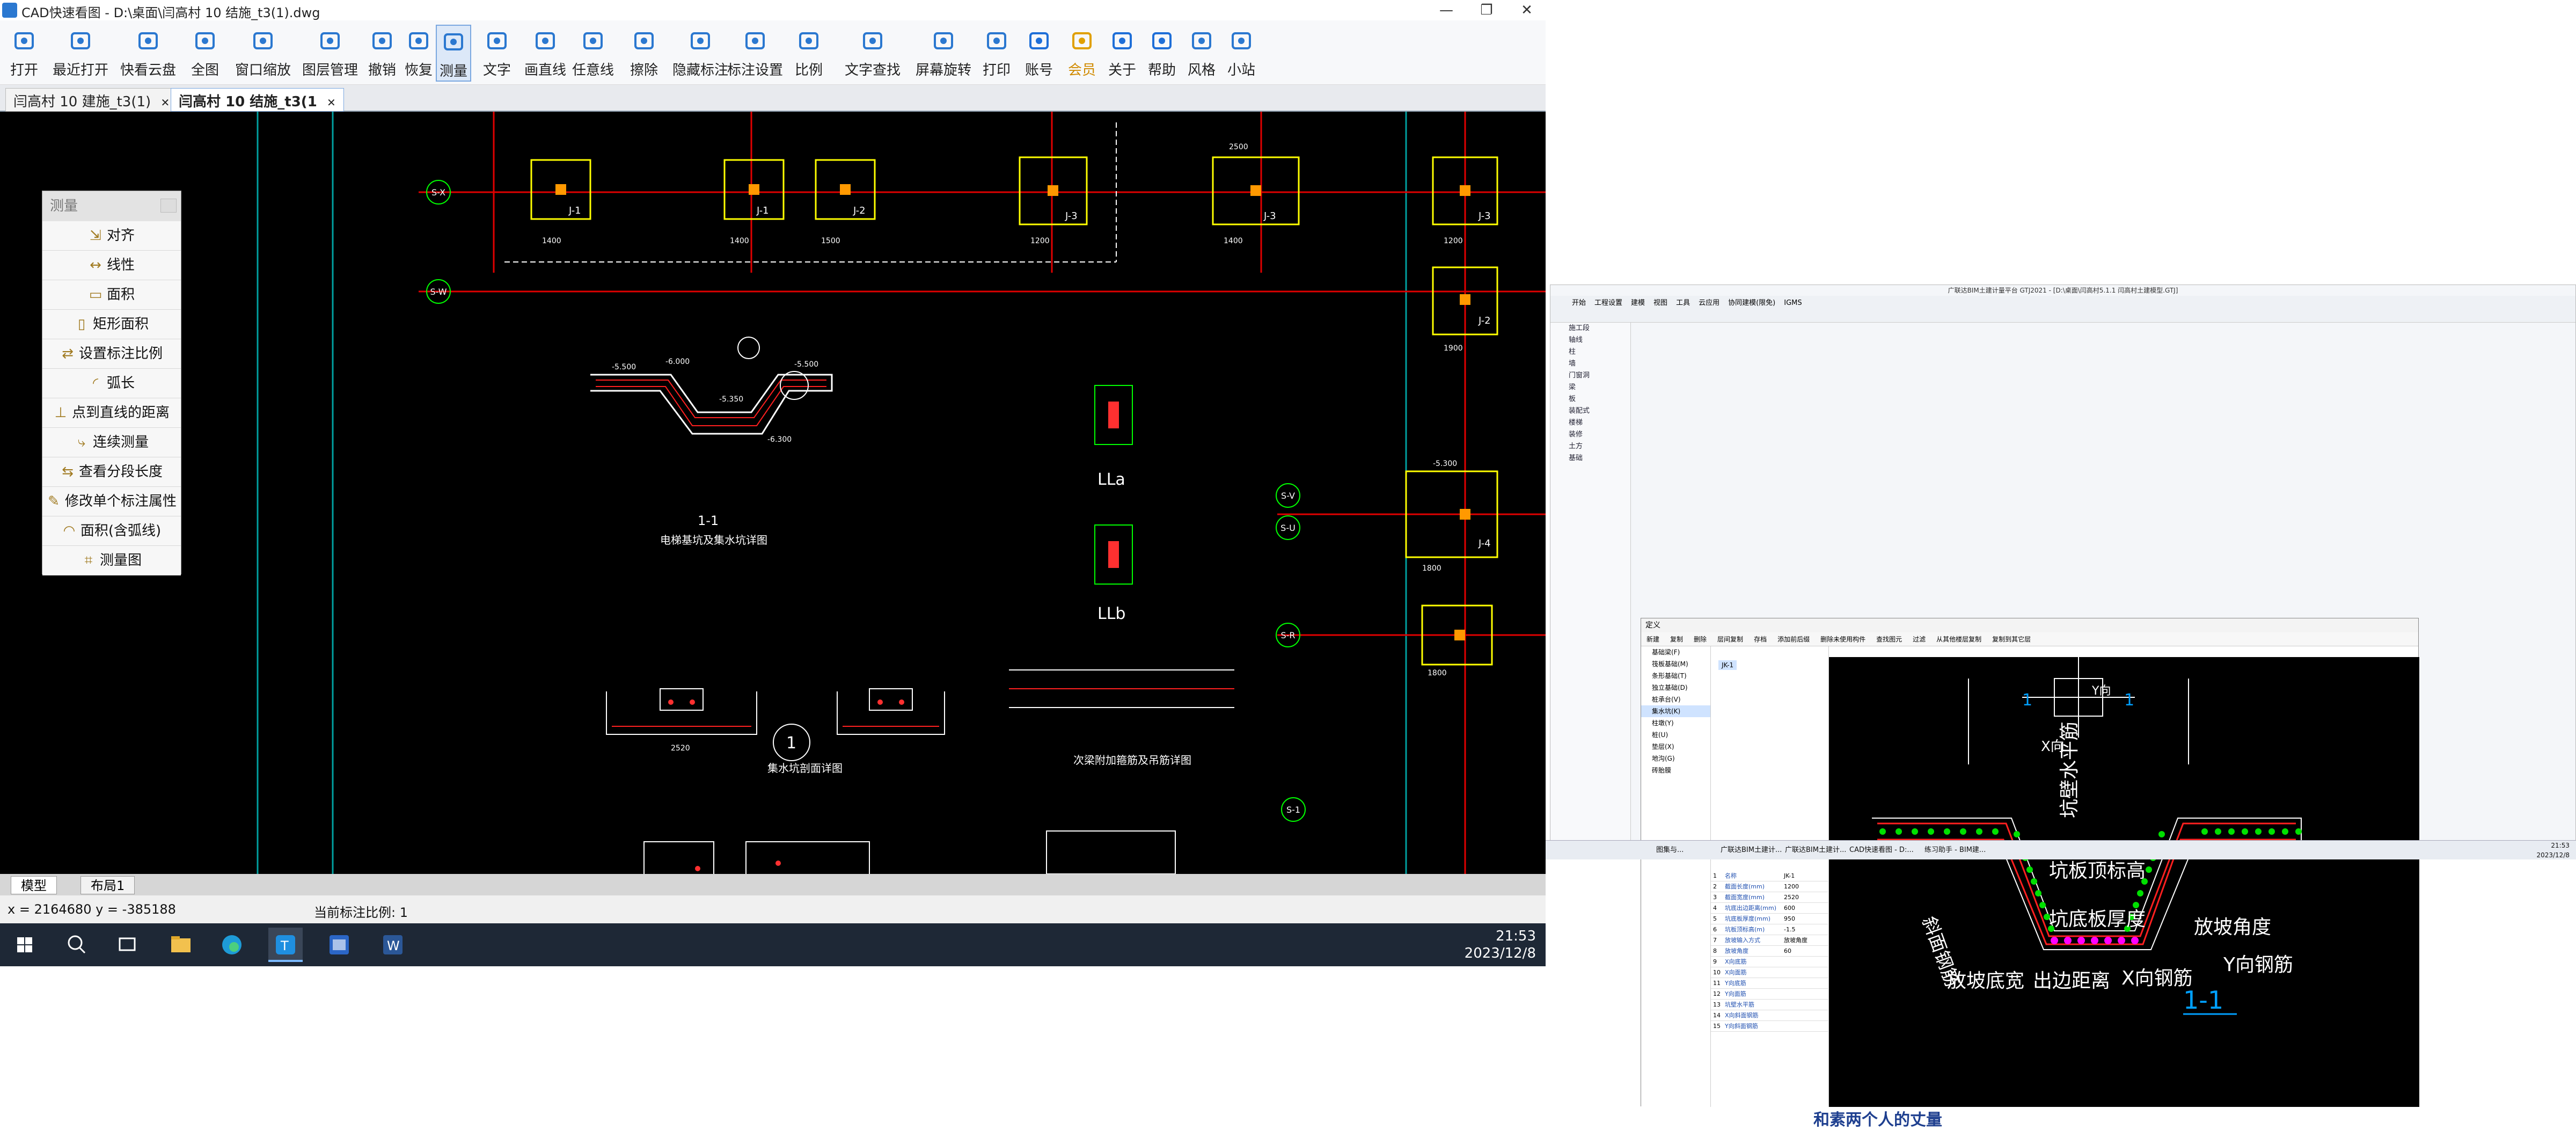  Describe the element at coordinates (644, 53) in the screenshot. I see `toolbar-eraser-button: 擦除` at that location.